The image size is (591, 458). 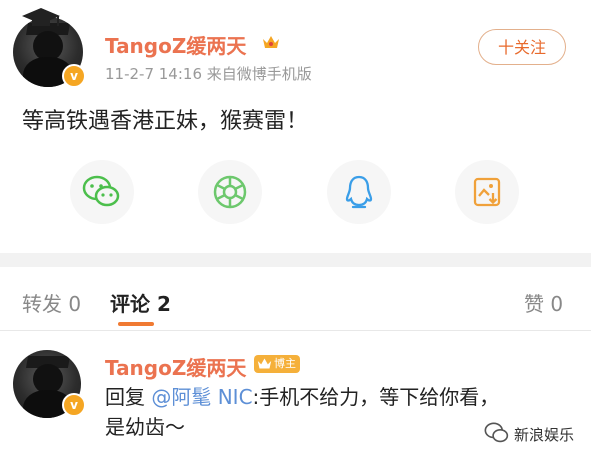 I want to click on comment-body: 回复 @阿髦 NIC:手机不给力，等下给你看，, so click(x=340, y=397).